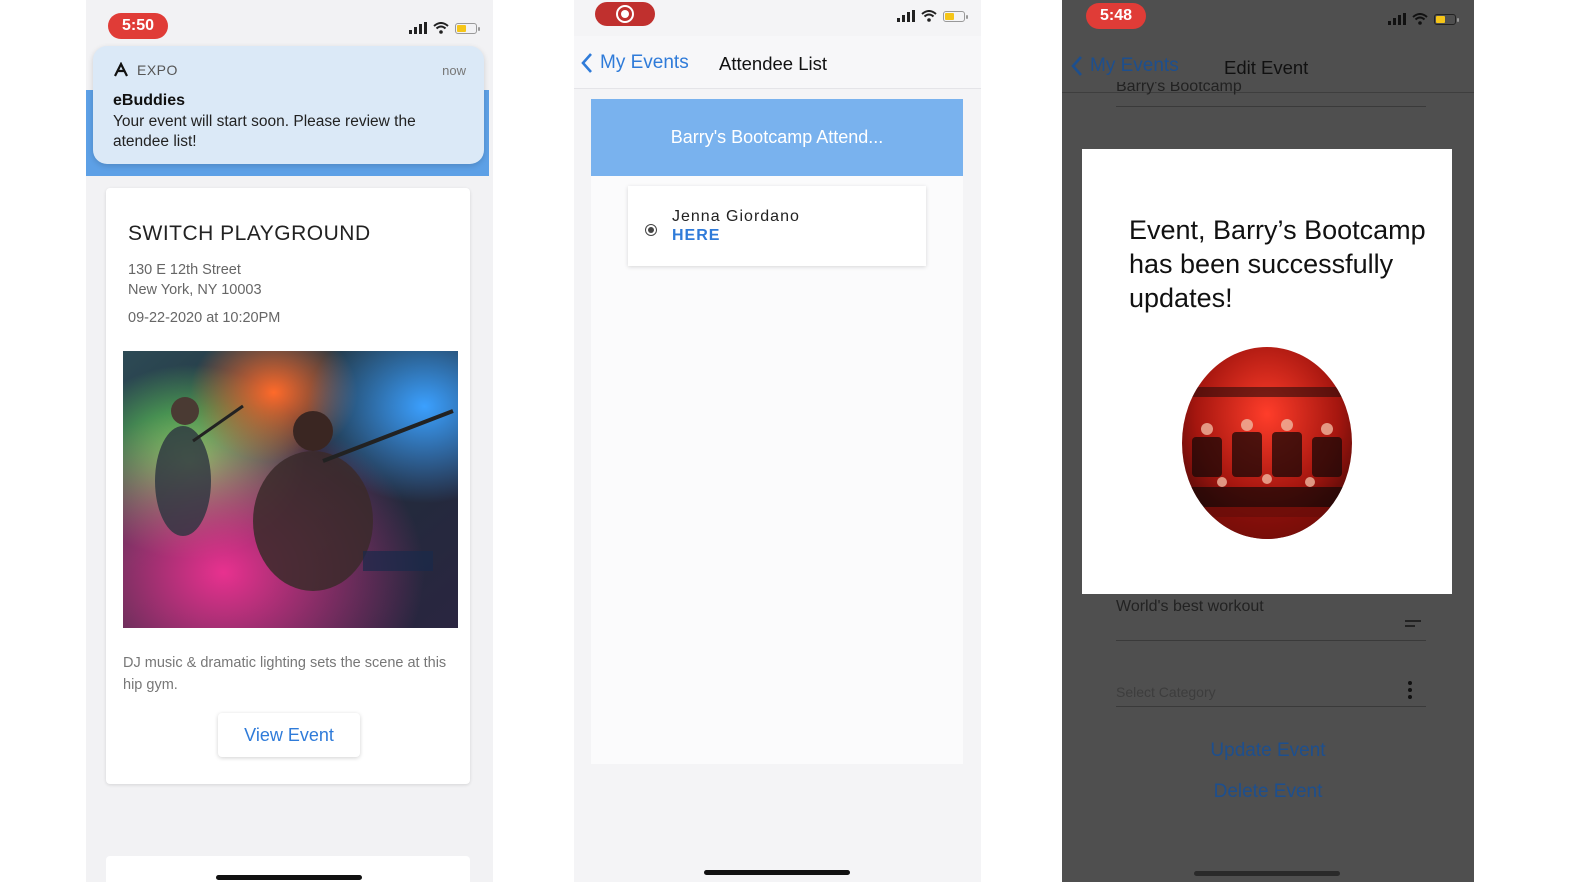 This screenshot has width=1570, height=882. Describe the element at coordinates (1190, 607) in the screenshot. I see `description-field: World's best workout` at that location.